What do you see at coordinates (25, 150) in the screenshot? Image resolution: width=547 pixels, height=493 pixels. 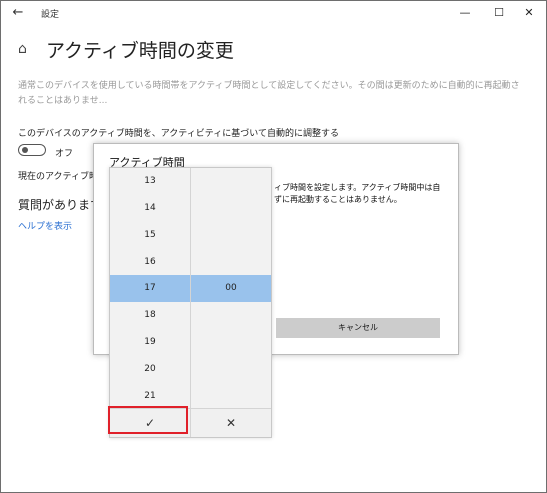 I see `toggle-knob` at bounding box center [25, 150].